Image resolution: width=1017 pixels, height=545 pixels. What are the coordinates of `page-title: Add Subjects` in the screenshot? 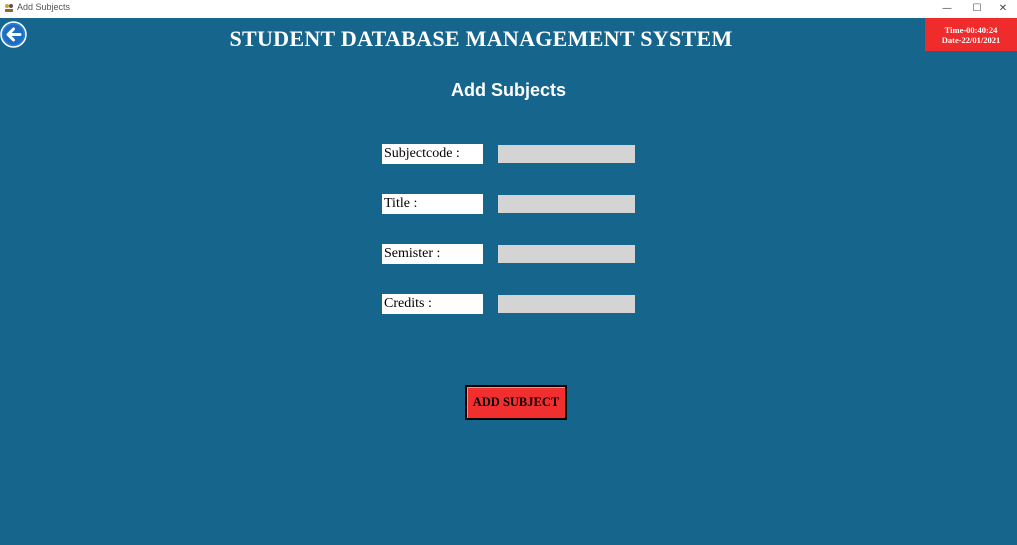 It's located at (508, 90).